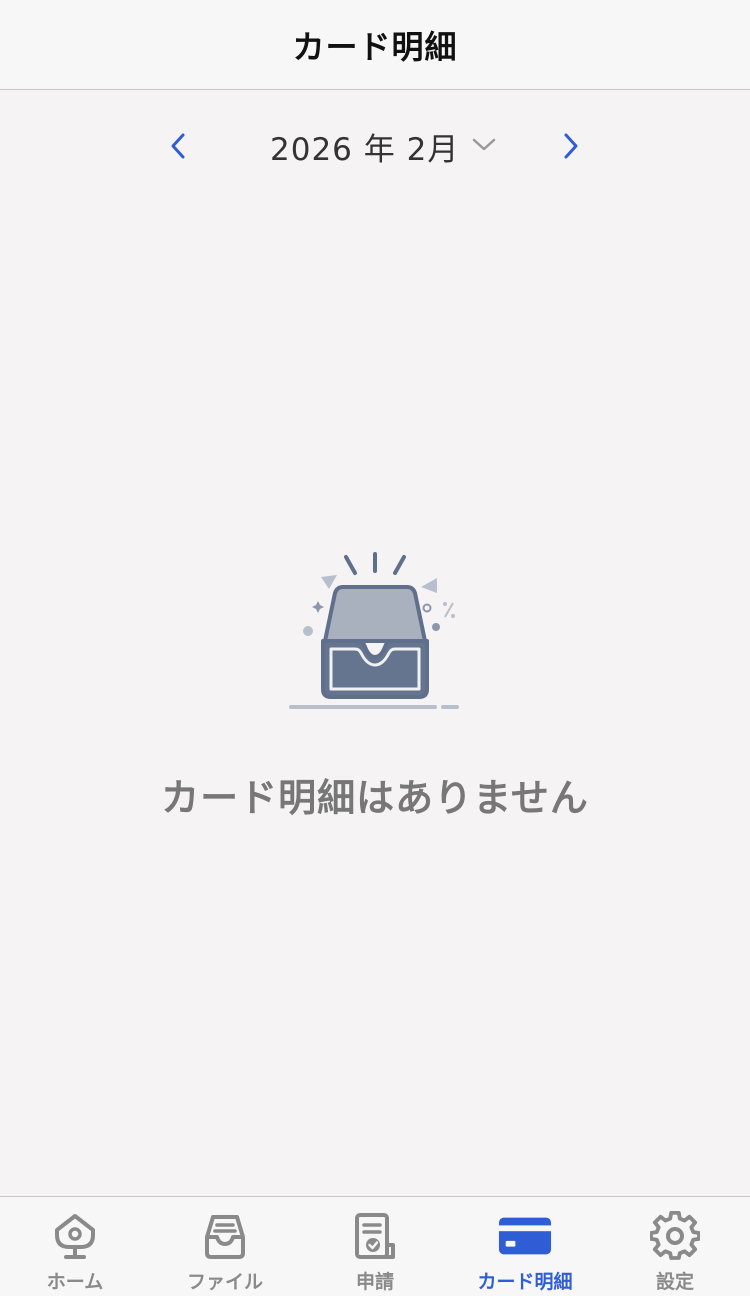 Image resolution: width=750 pixels, height=1296 pixels. I want to click on month-navigator: 2026 年 2月, so click(375, 146).